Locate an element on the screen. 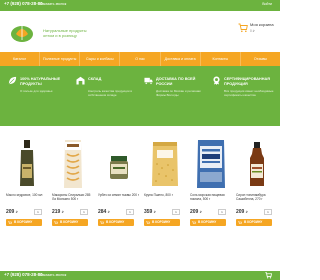 This screenshot has width=320, height=280. warehouse-icon is located at coordinates (80, 80).